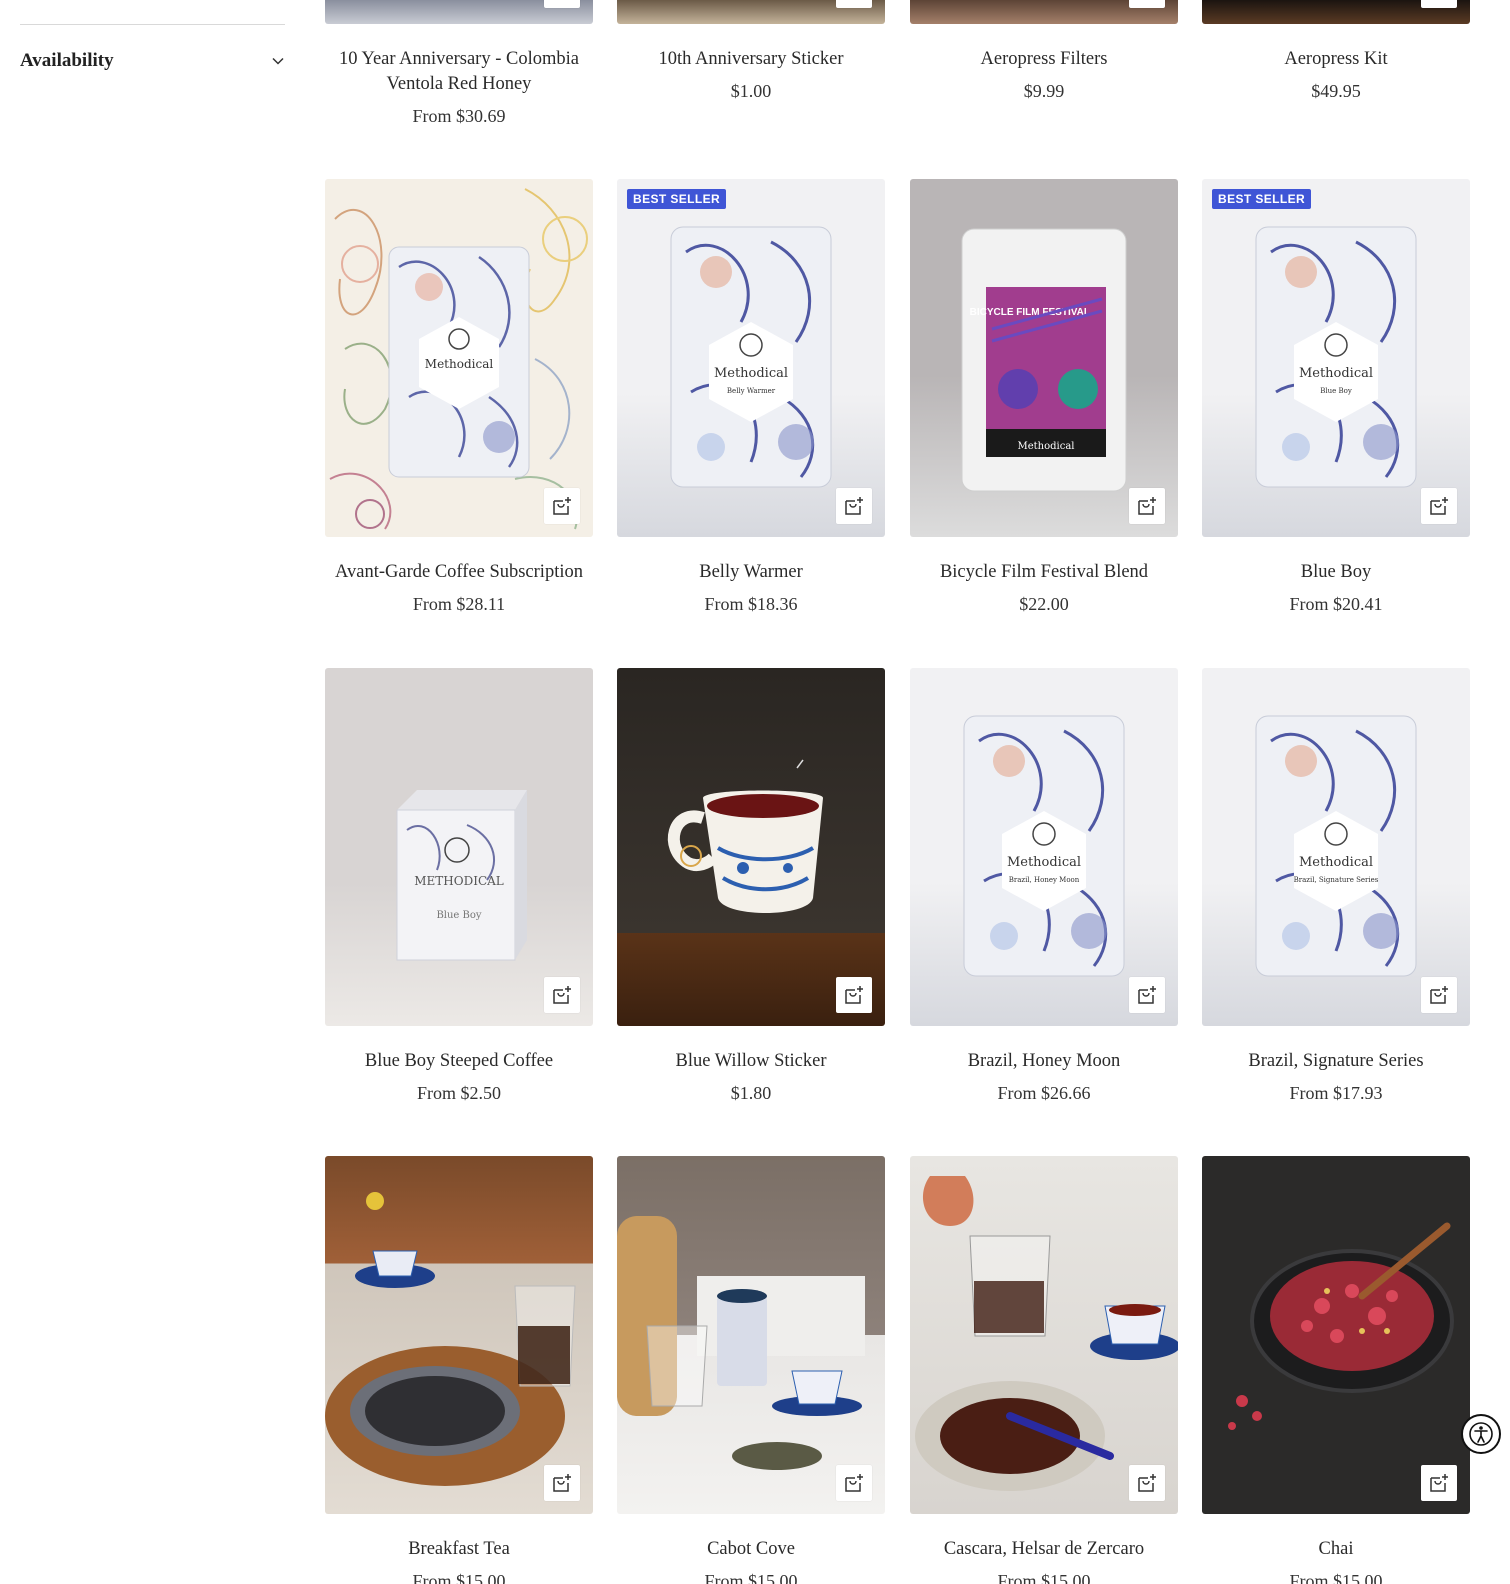 The width and height of the screenshot is (1510, 1584). I want to click on product-price: From $26.66, so click(1044, 1093).